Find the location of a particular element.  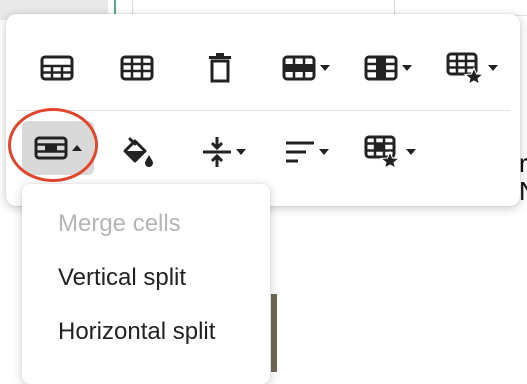

cell-merge-split-icon is located at coordinates (51, 148).